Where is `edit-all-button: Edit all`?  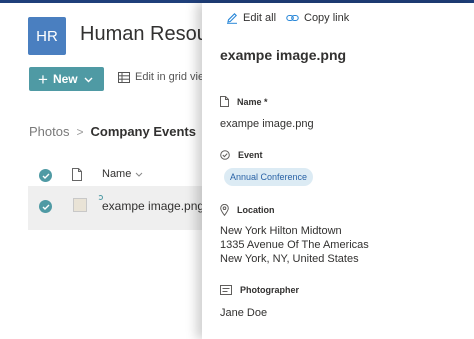 edit-all-button: Edit all is located at coordinates (251, 18).